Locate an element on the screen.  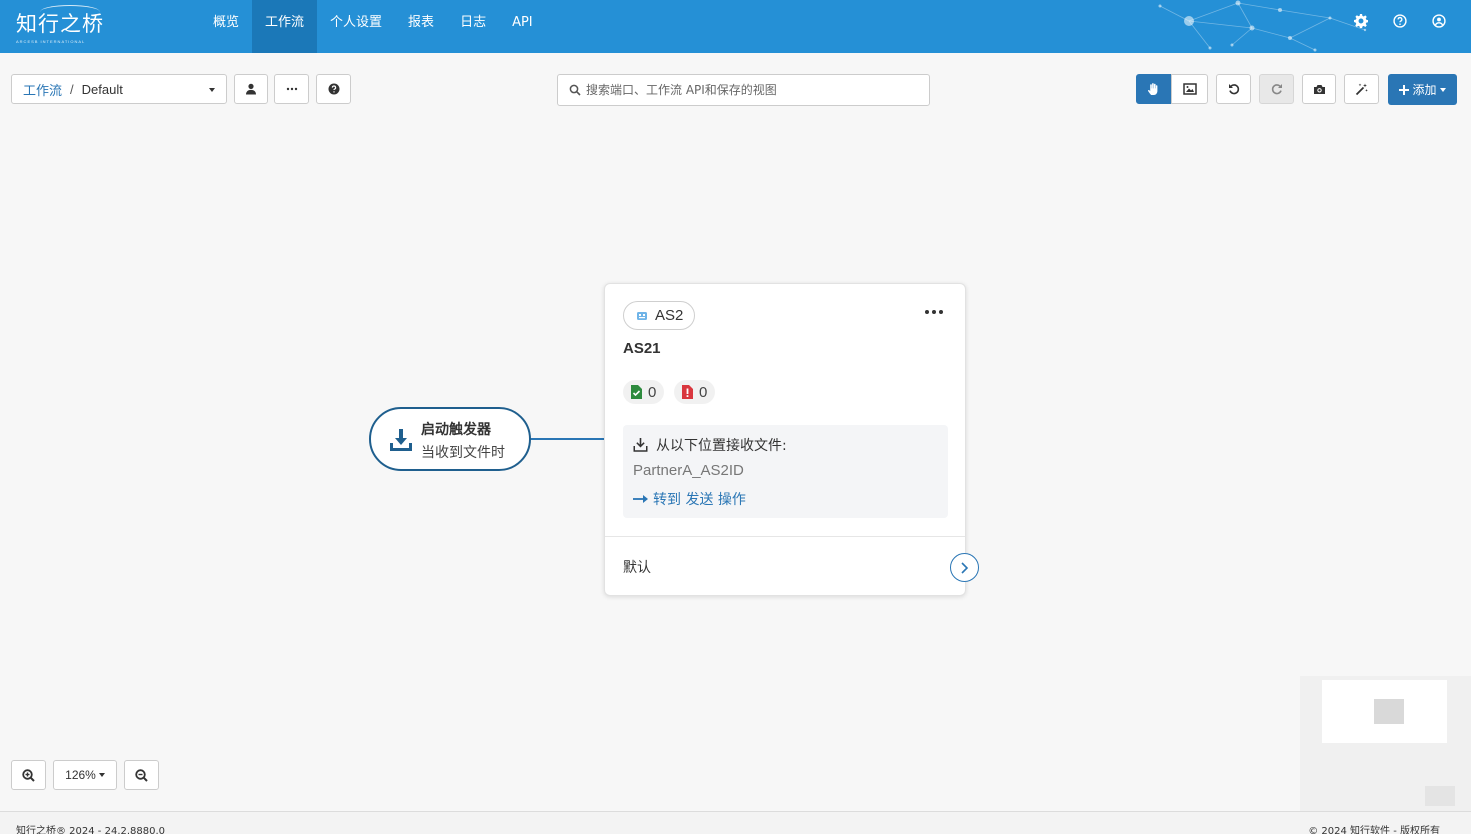
redo-icon is located at coordinates (1276, 89).